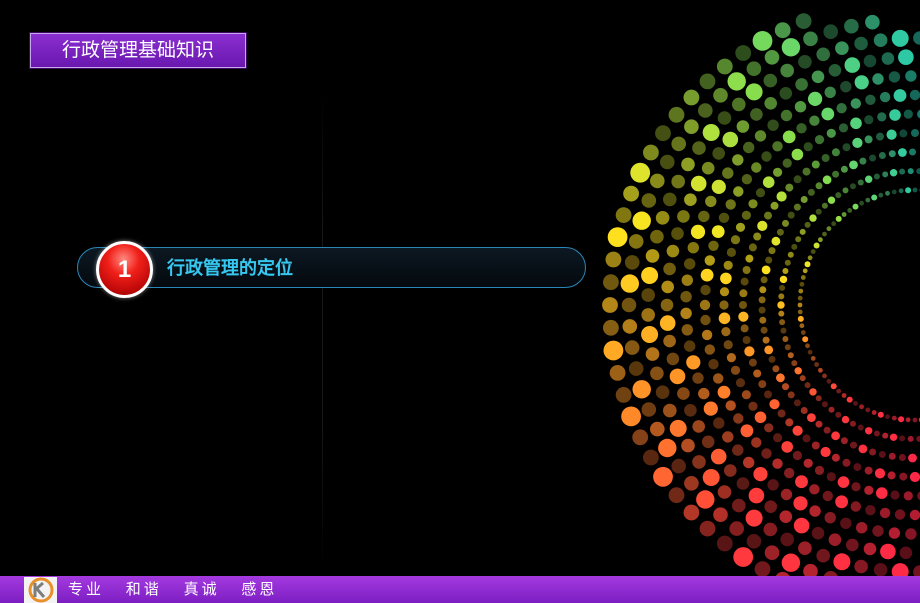 The image size is (920, 603). I want to click on section-item-pill, so click(331, 267).